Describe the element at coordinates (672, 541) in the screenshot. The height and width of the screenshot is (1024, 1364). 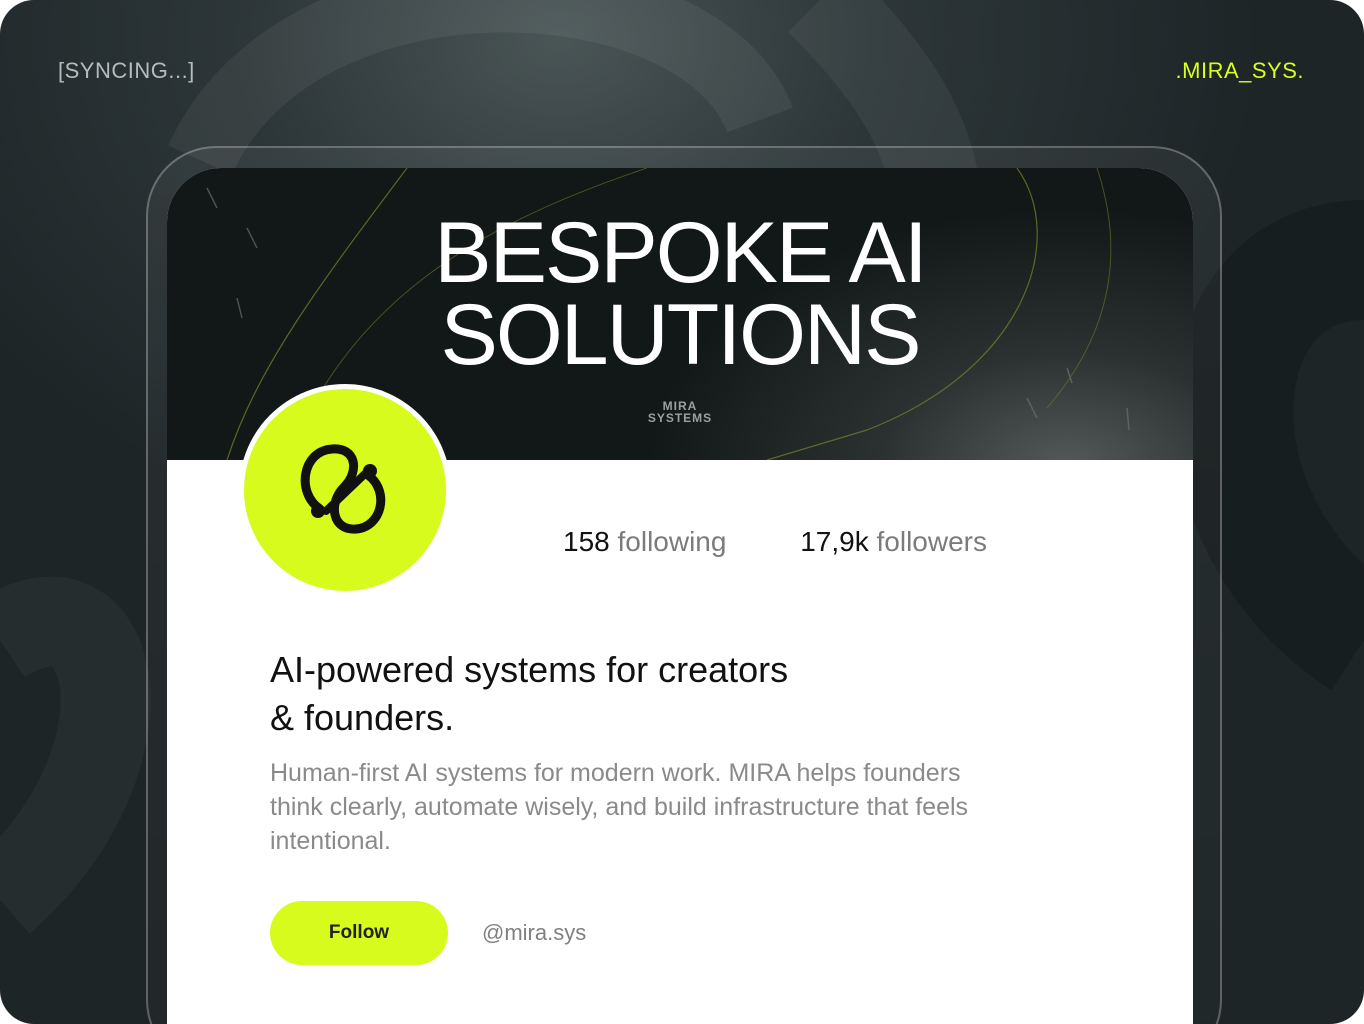
I see `following-label: following` at that location.